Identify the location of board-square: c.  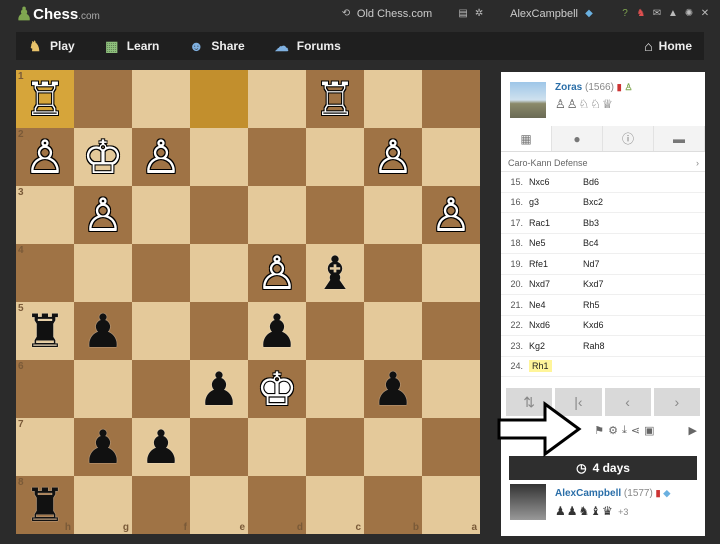
(335, 505).